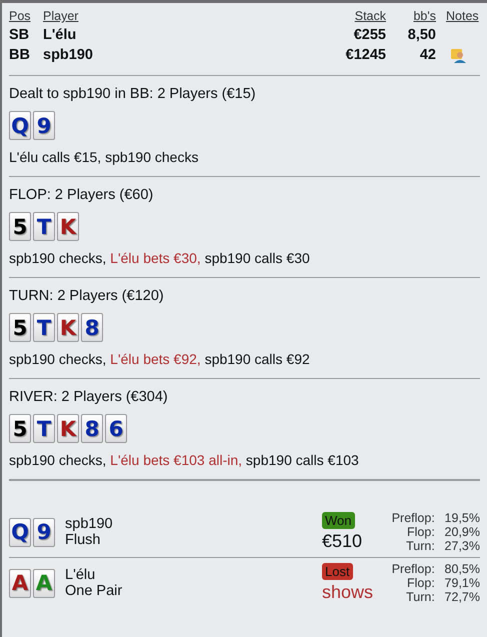  What do you see at coordinates (369, 35) in the screenshot?
I see `stack-cell-text: €255` at bounding box center [369, 35].